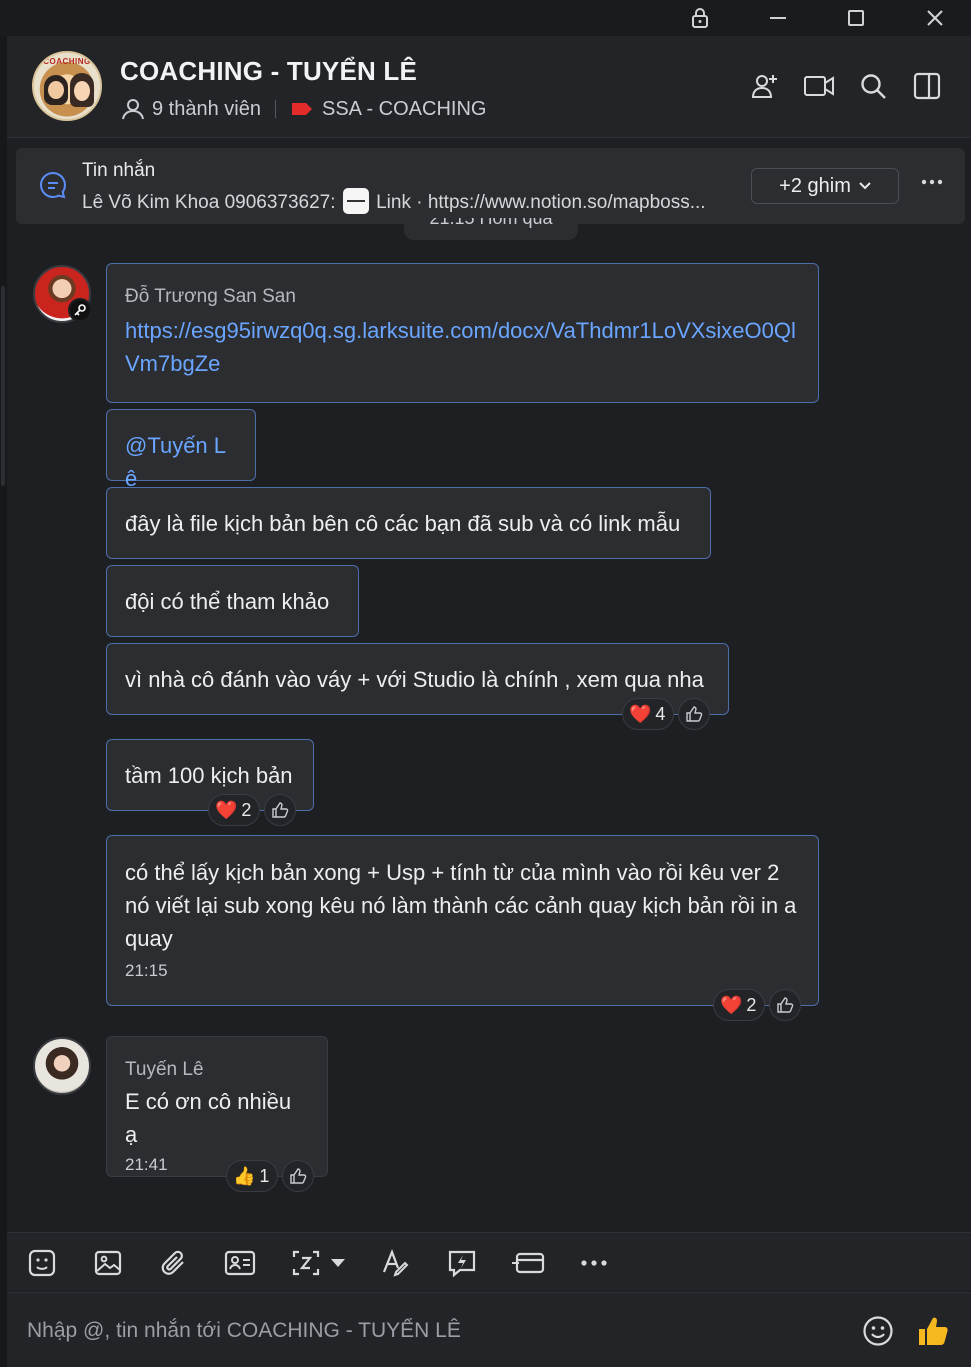  Describe the element at coordinates (240, 1263) in the screenshot. I see `contact-card-icon` at that location.